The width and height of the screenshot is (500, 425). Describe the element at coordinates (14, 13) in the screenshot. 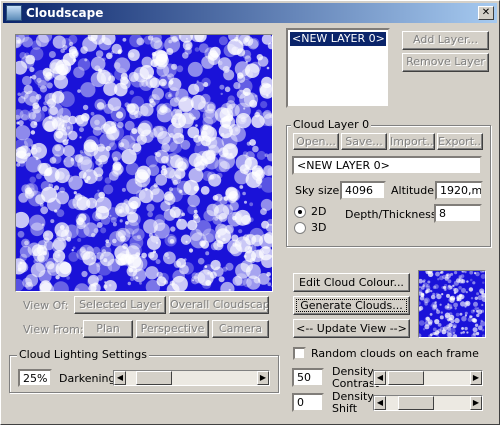

I see `cloudscape-app-icon` at that location.